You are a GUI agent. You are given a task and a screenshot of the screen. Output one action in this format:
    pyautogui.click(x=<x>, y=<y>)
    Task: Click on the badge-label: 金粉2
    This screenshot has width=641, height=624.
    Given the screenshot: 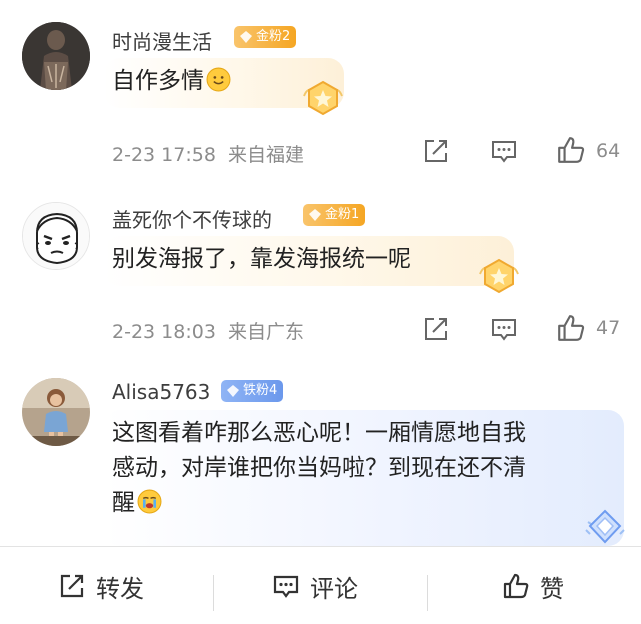 What is the action you would take?
    pyautogui.click(x=273, y=36)
    